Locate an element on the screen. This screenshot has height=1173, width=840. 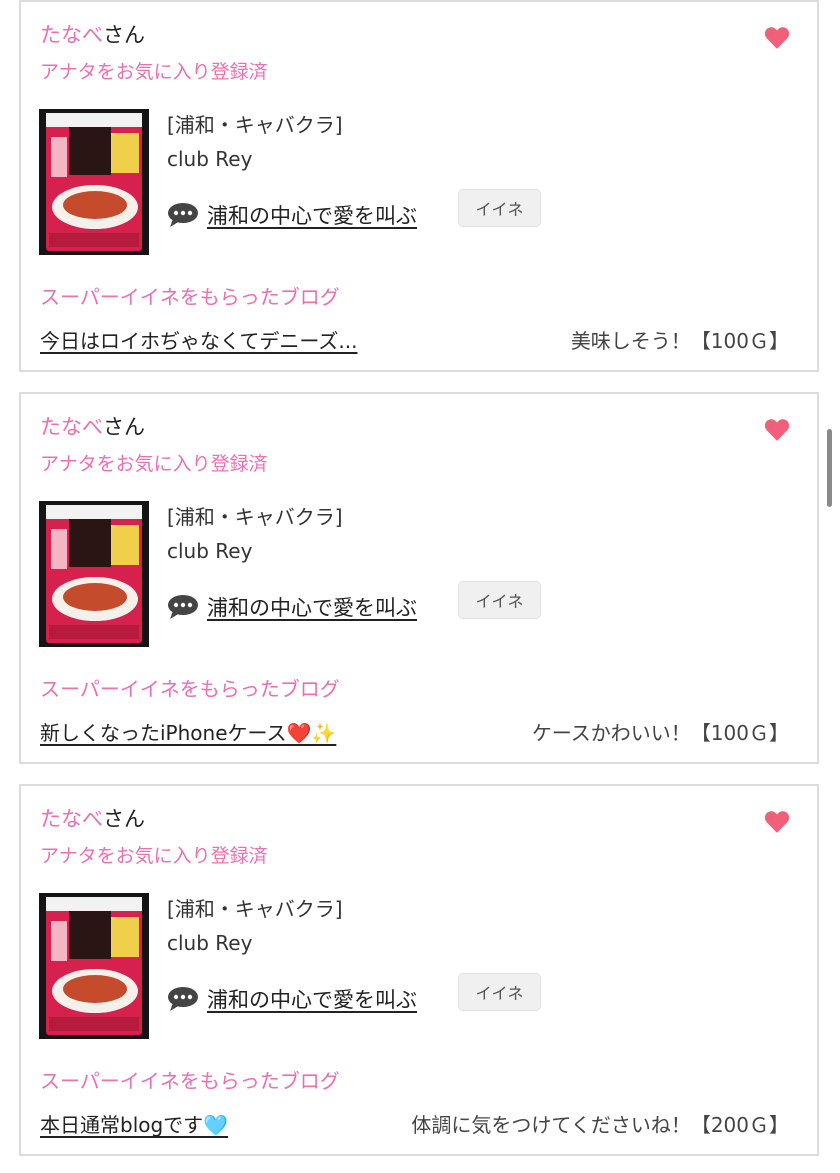
post-comment: 美味しそう！【100Ｇ】 is located at coordinates (679, 341).